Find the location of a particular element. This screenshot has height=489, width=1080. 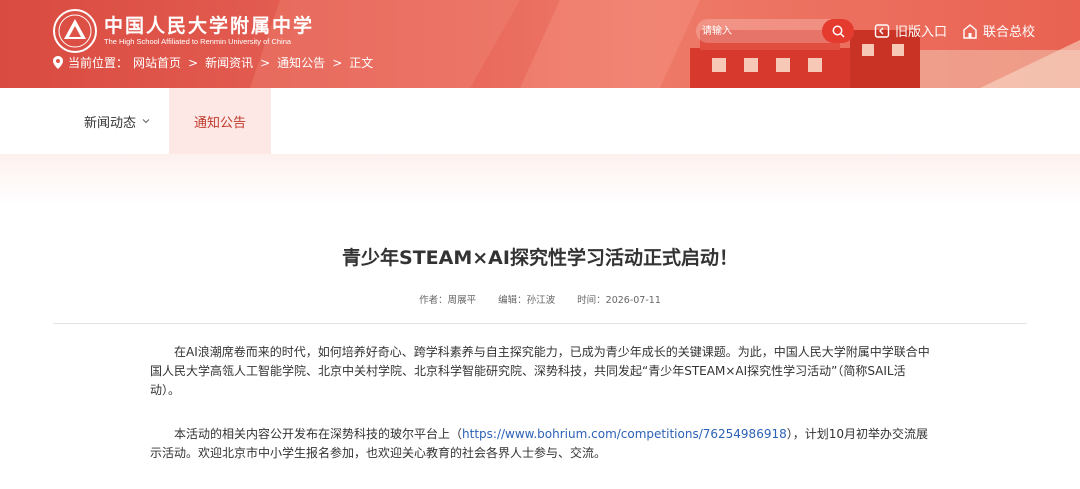

search-input is located at coordinates (761, 31).